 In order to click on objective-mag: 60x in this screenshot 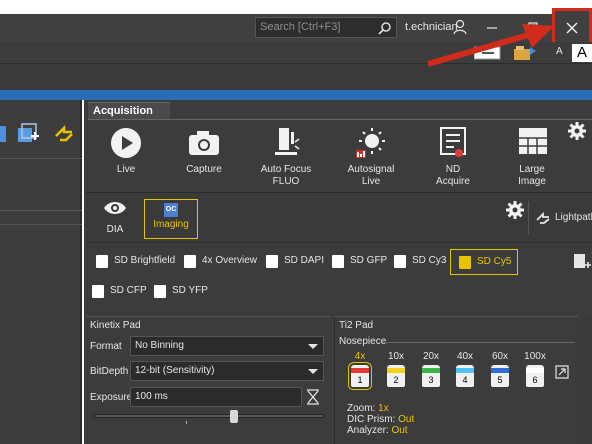, I will do `click(500, 356)`.